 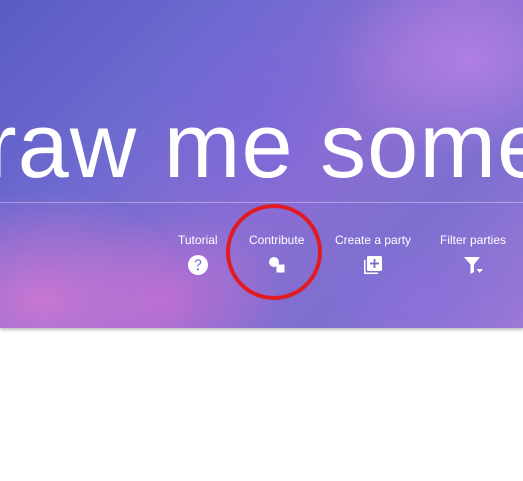 What do you see at coordinates (197, 265) in the screenshot?
I see `help-icon` at bounding box center [197, 265].